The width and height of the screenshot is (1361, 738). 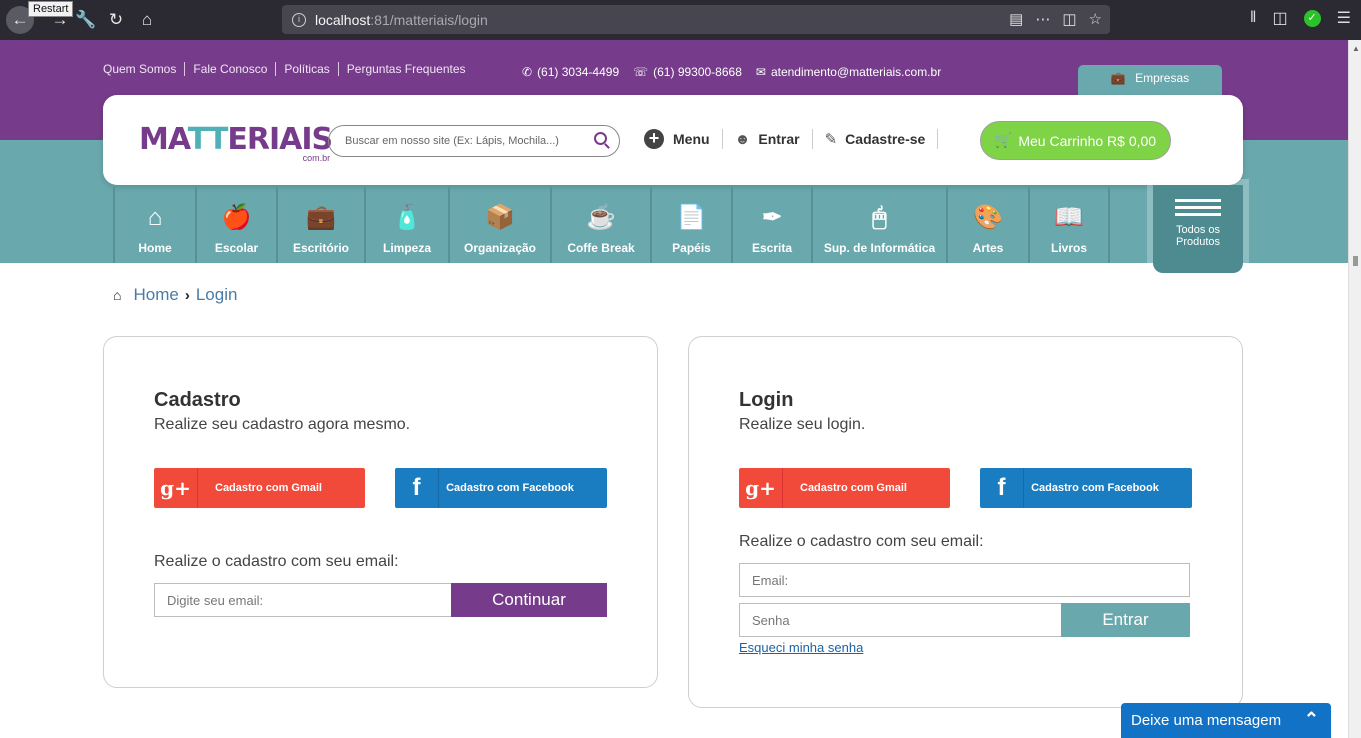 I want to click on category-escritorio: 💼 Escritório, so click(x=320, y=225).